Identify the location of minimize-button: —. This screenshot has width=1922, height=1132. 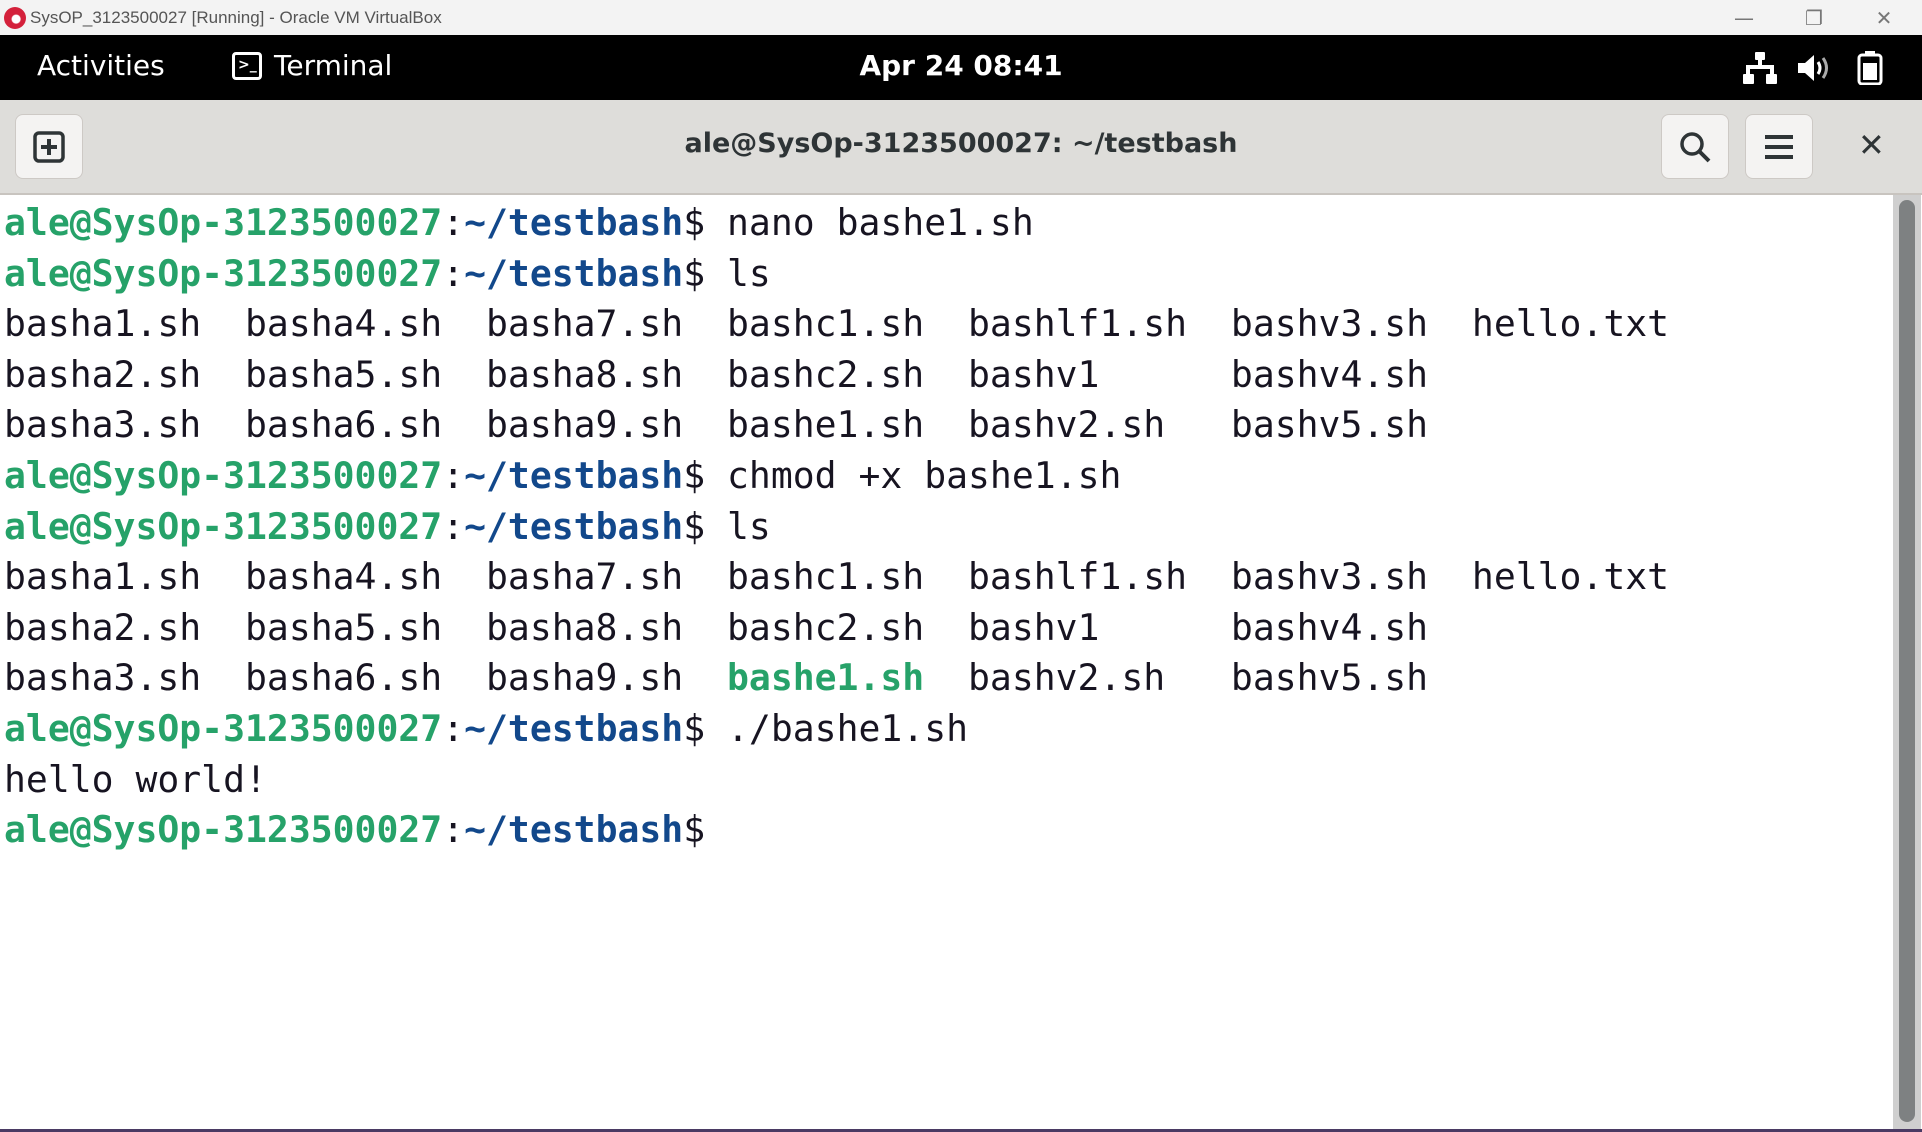
(1744, 17).